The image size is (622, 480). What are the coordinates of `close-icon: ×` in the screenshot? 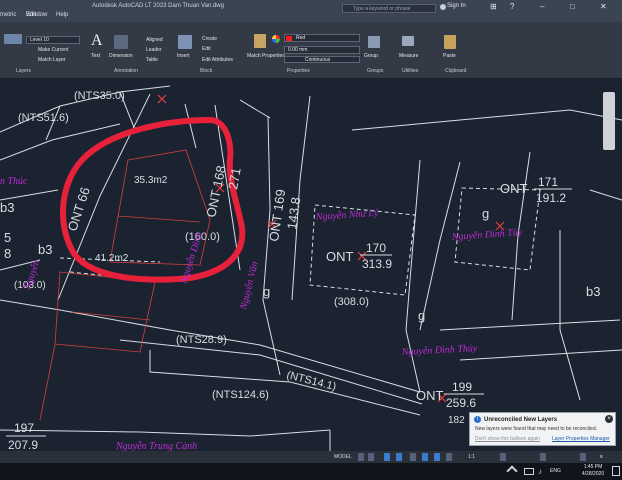 It's located at (609, 419).